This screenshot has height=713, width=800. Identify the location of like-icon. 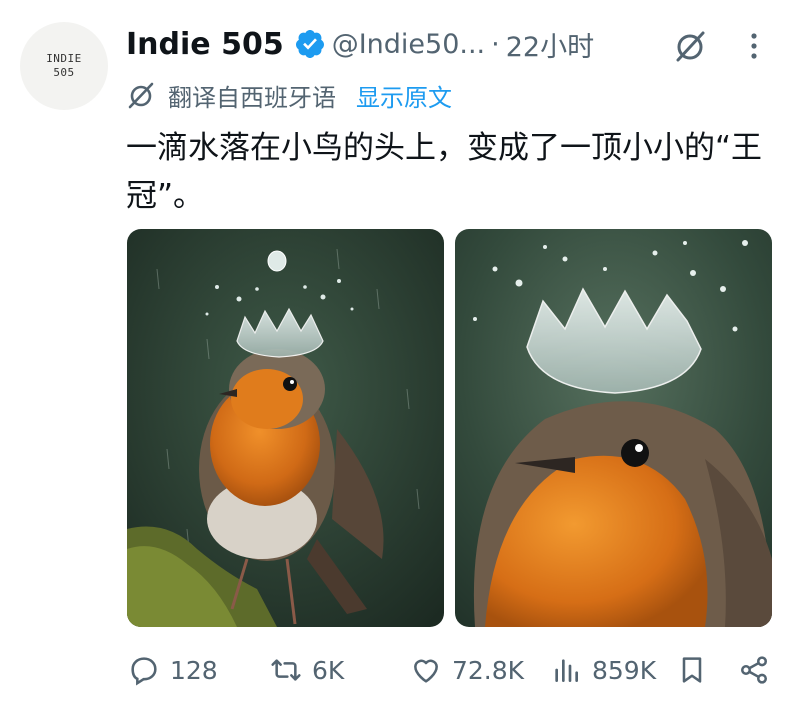
(426, 671).